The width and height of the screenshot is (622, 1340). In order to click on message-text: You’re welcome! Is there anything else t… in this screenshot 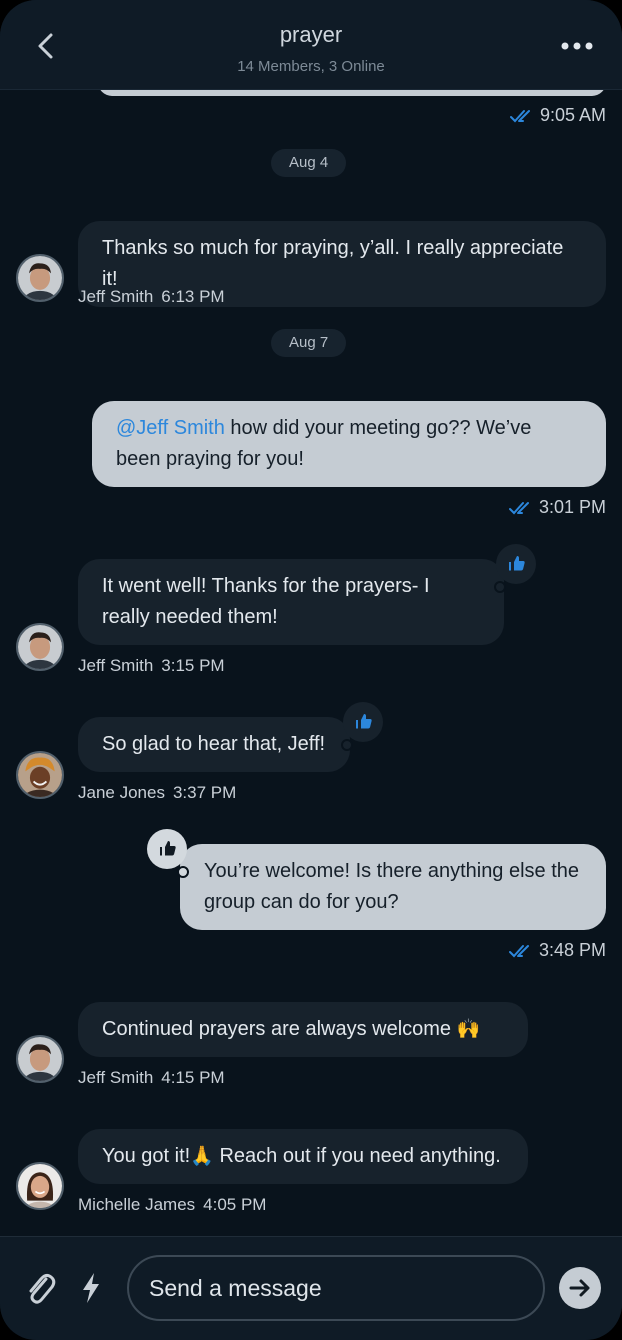, I will do `click(392, 871)`.